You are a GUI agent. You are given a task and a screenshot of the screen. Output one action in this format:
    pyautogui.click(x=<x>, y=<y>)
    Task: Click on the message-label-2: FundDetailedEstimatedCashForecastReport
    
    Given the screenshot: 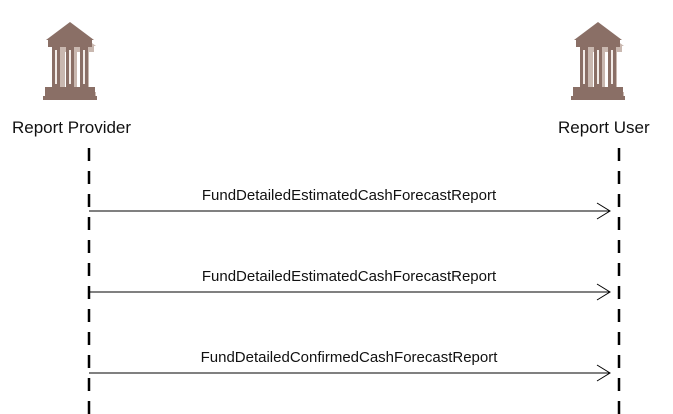 What is the action you would take?
    pyautogui.click(x=349, y=276)
    